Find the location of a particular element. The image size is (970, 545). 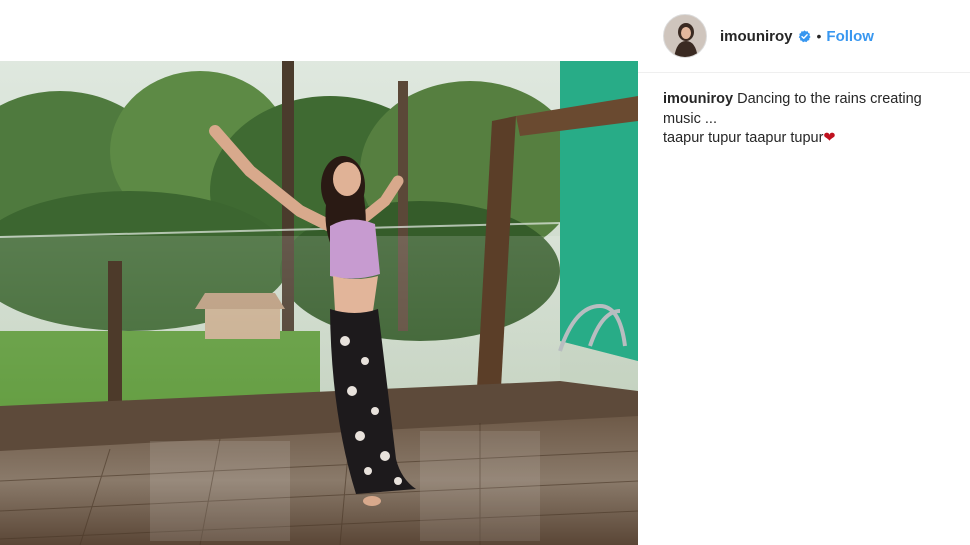

caption-username: imouniroy is located at coordinates (698, 99).